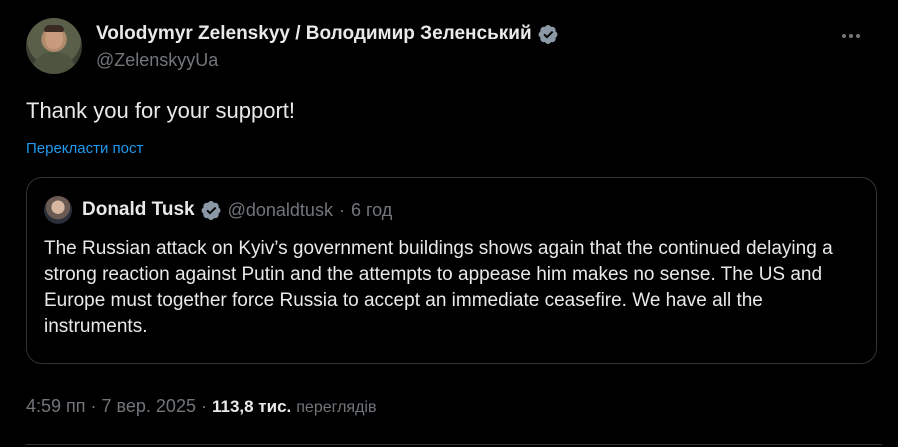 This screenshot has width=898, height=447. Describe the element at coordinates (454, 444) in the screenshot. I see `divider` at that location.